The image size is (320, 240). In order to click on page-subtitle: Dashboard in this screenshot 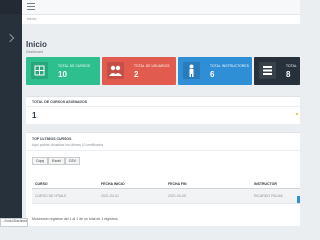, I will do `click(35, 52)`.